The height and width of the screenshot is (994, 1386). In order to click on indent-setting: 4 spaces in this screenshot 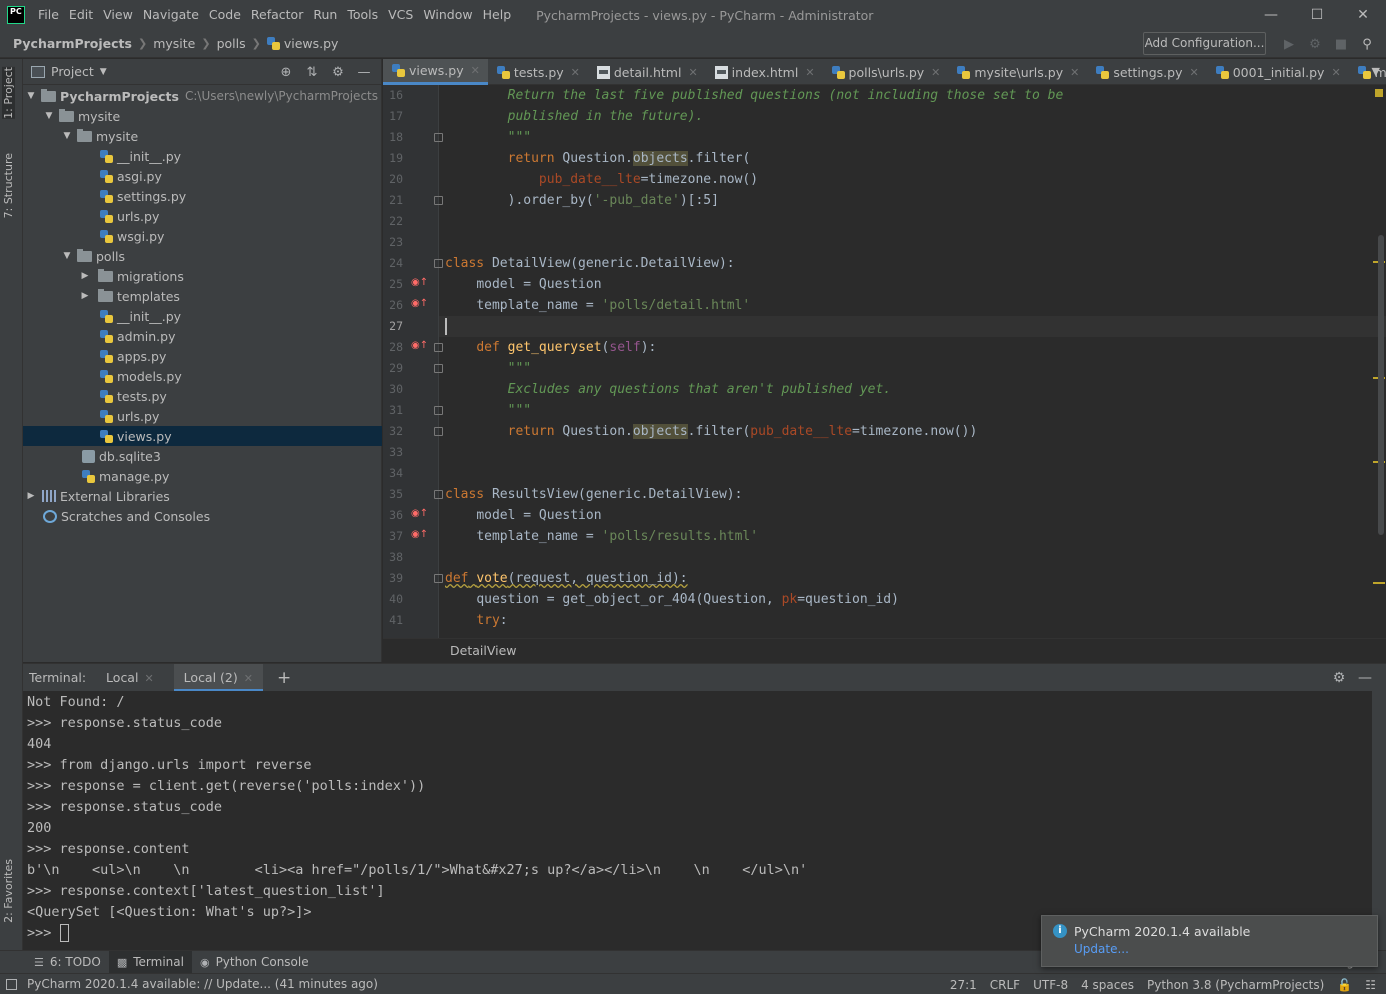, I will do `click(1107, 985)`.